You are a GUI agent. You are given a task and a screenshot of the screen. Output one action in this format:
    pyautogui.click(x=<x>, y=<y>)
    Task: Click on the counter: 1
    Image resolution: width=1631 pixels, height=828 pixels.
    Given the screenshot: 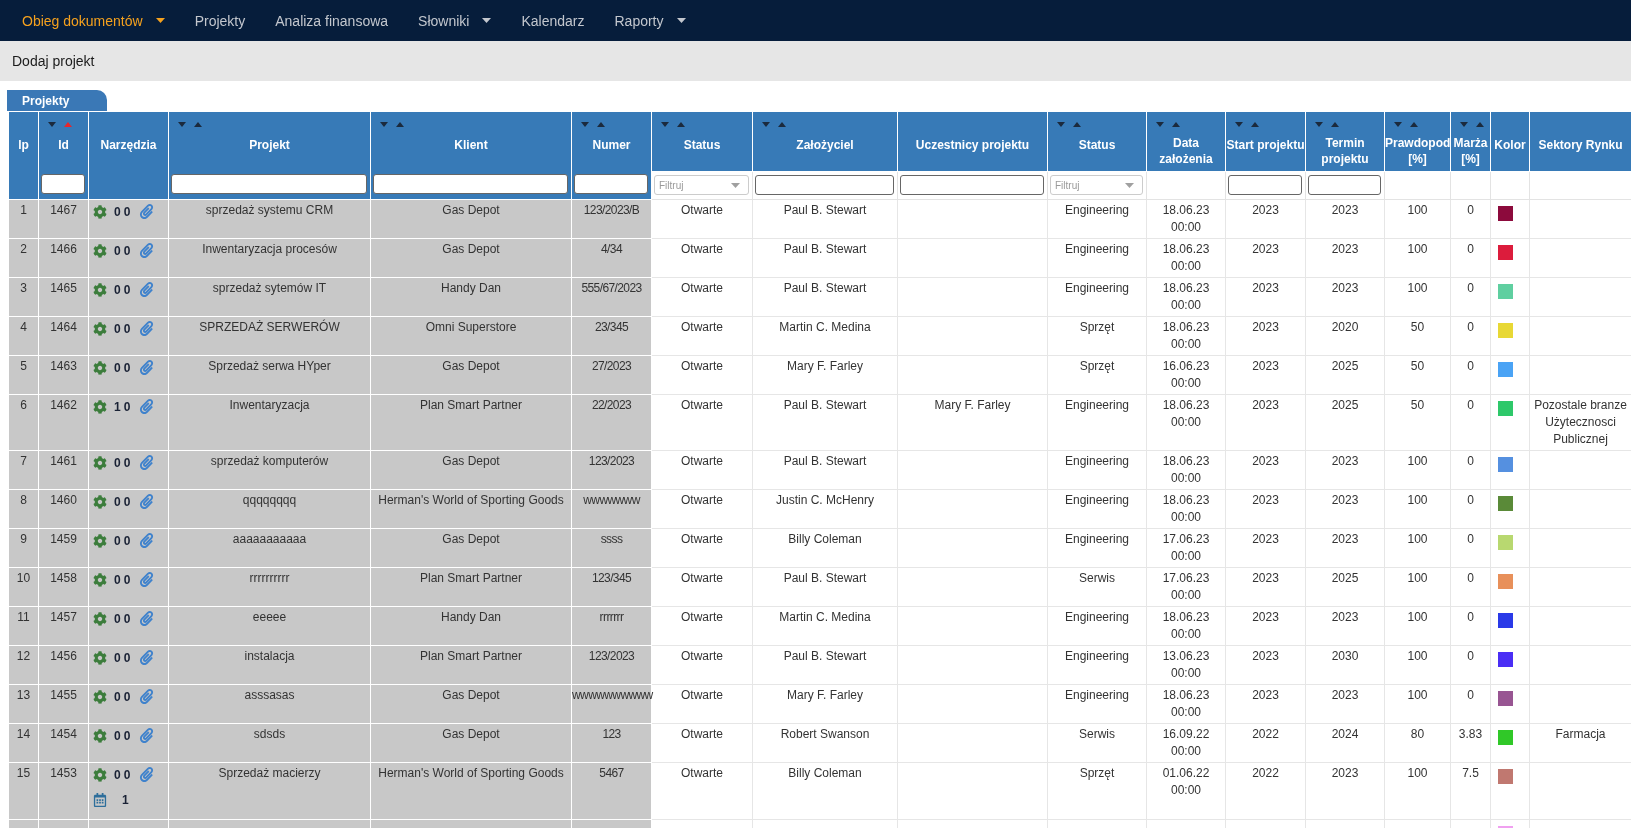 What is the action you would take?
    pyautogui.click(x=125, y=799)
    